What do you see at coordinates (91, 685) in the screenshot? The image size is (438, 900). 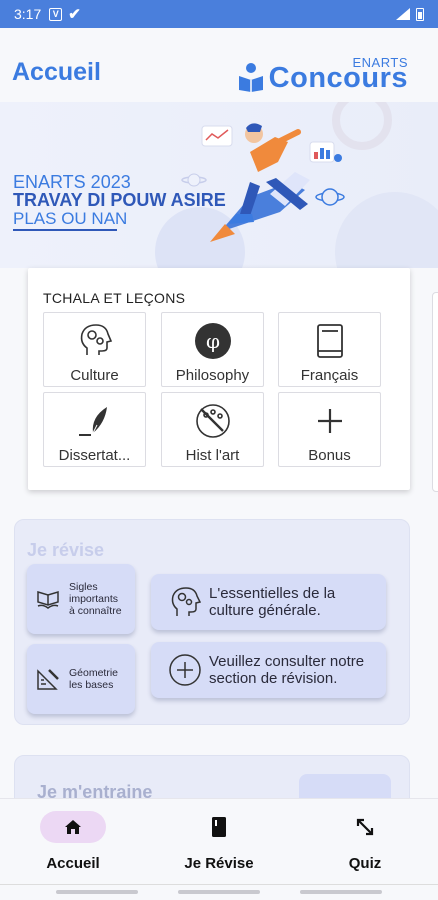 I see `label-line: les bases` at bounding box center [91, 685].